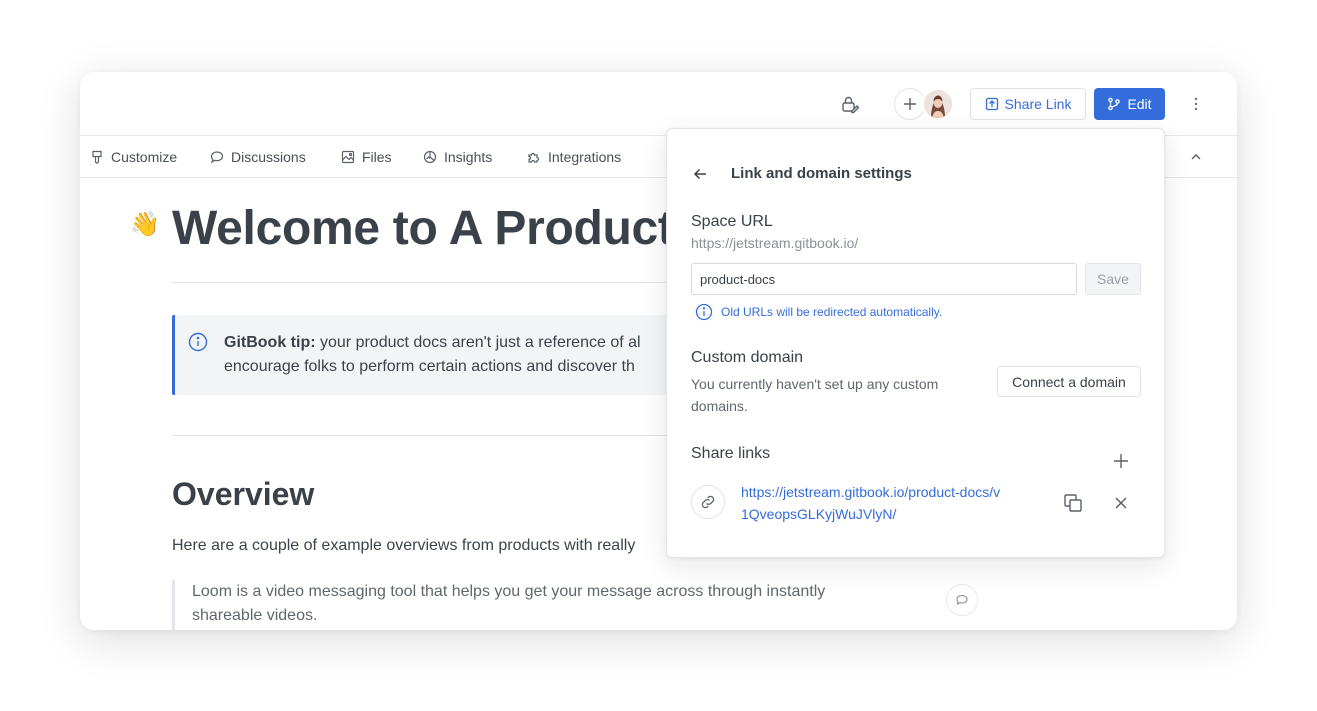 Image resolution: width=1317 pixels, height=711 pixels. I want to click on chat-bubble-icon, so click(217, 157).